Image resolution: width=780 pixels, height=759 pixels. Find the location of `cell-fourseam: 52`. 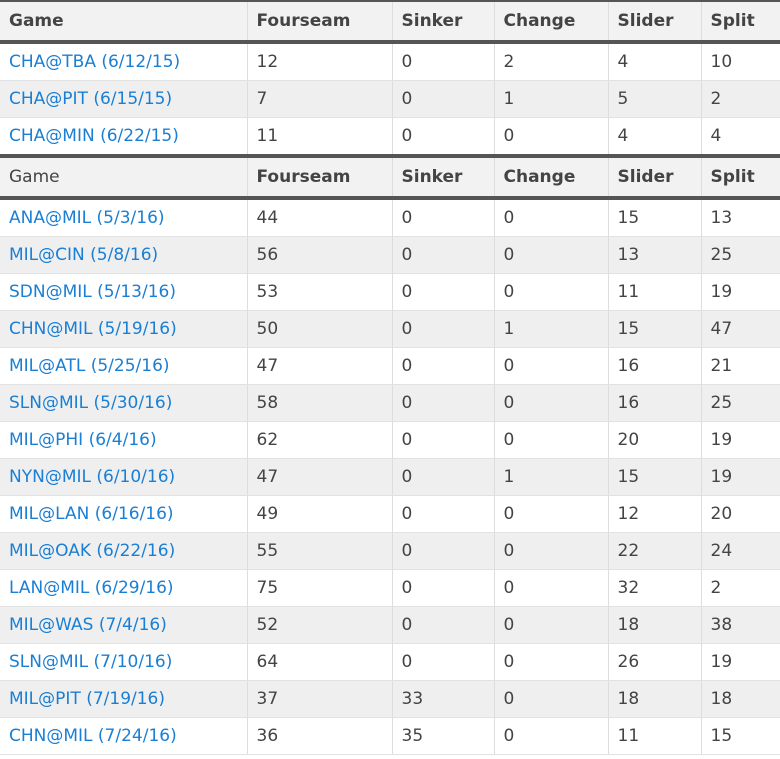

cell-fourseam: 52 is located at coordinates (320, 625).